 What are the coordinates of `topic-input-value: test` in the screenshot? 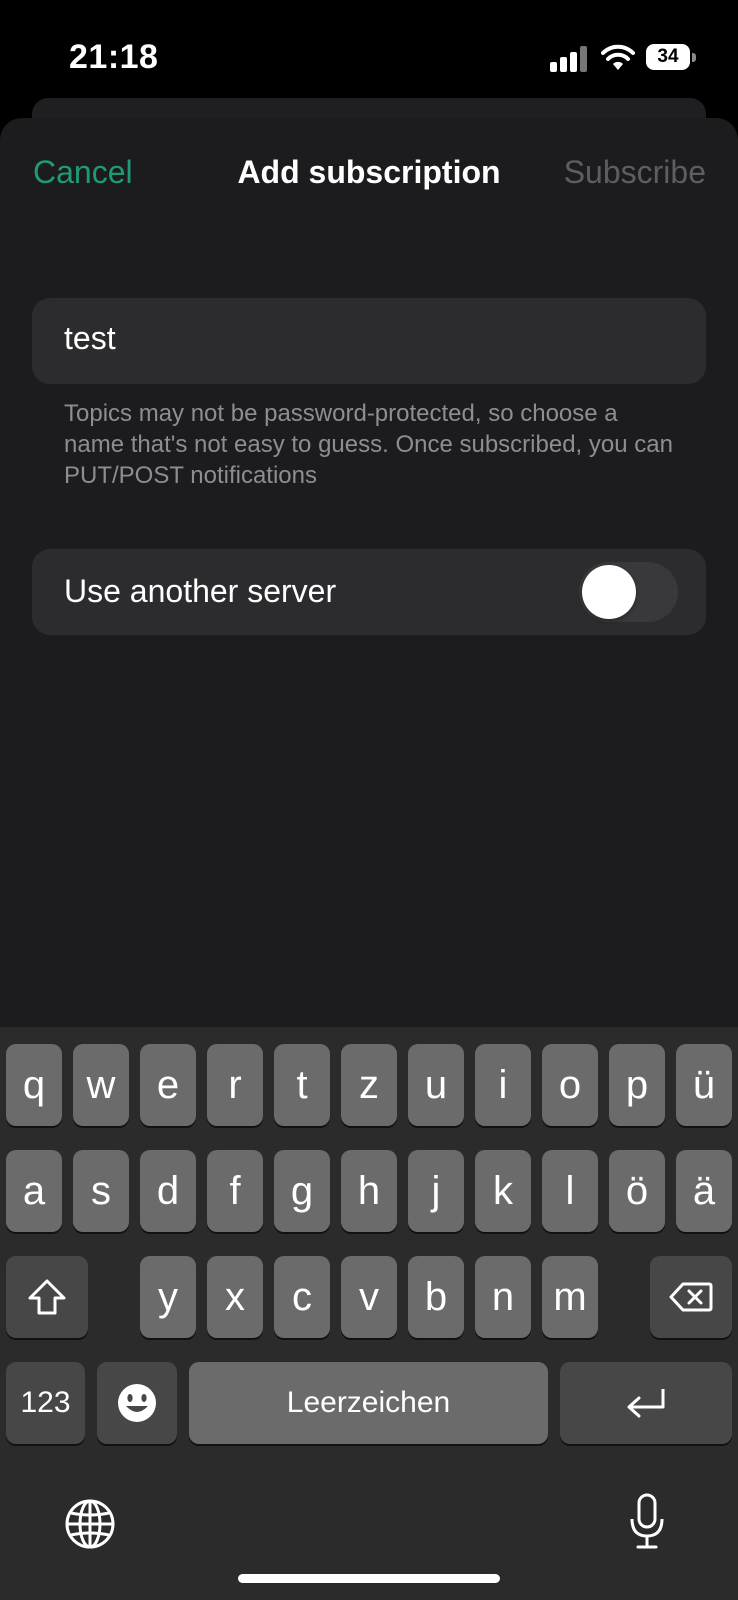 It's located at (90, 338).